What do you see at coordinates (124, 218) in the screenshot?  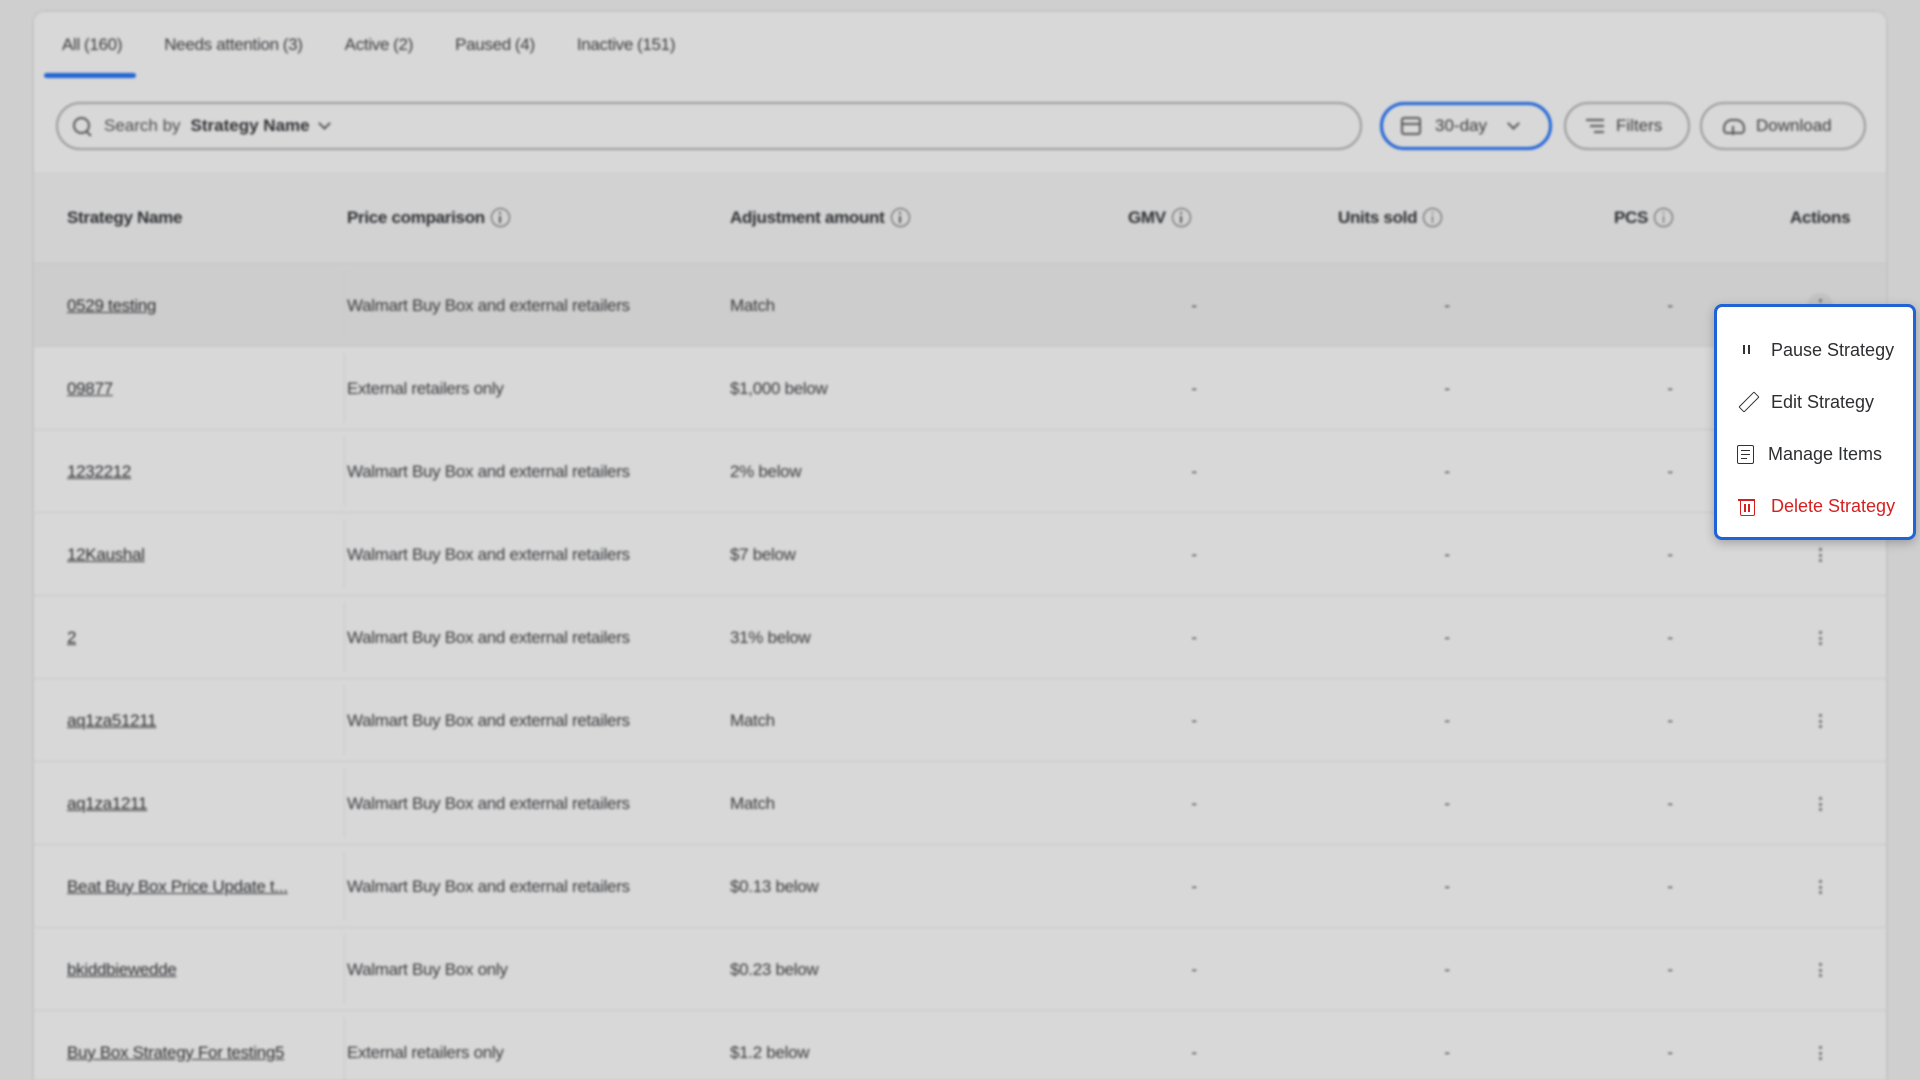 I see `column-header-strategy-name: Strategy Name` at bounding box center [124, 218].